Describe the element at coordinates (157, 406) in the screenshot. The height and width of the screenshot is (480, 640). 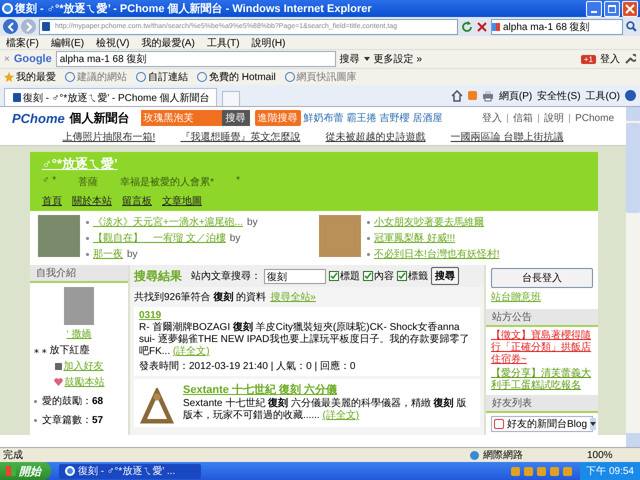
I see `sextant-icon` at that location.